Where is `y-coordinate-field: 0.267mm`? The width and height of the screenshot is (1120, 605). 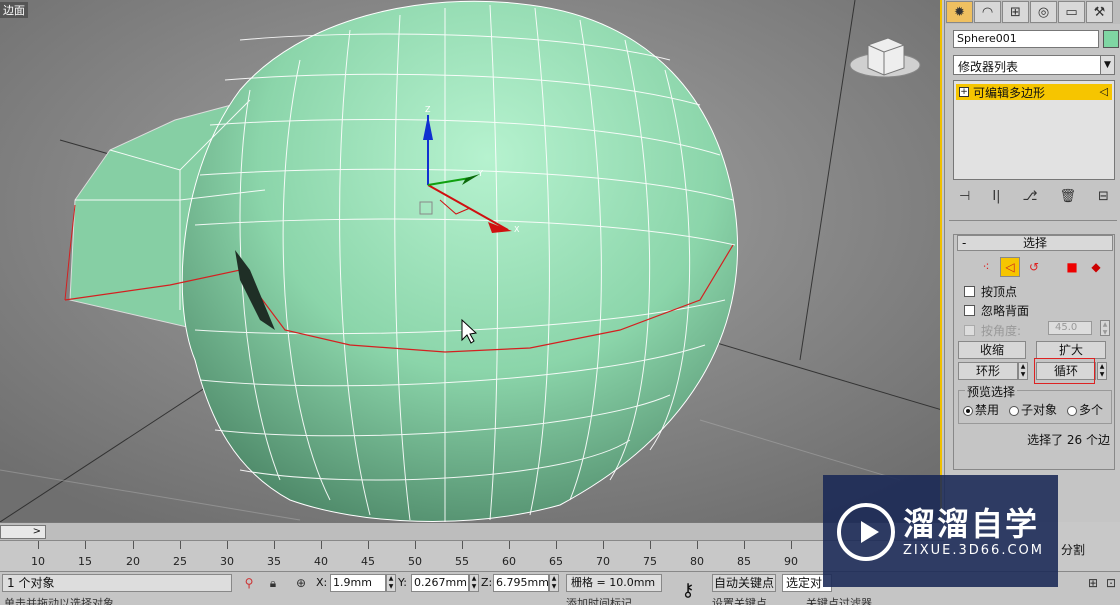 y-coordinate-field: 0.267mm is located at coordinates (440, 583).